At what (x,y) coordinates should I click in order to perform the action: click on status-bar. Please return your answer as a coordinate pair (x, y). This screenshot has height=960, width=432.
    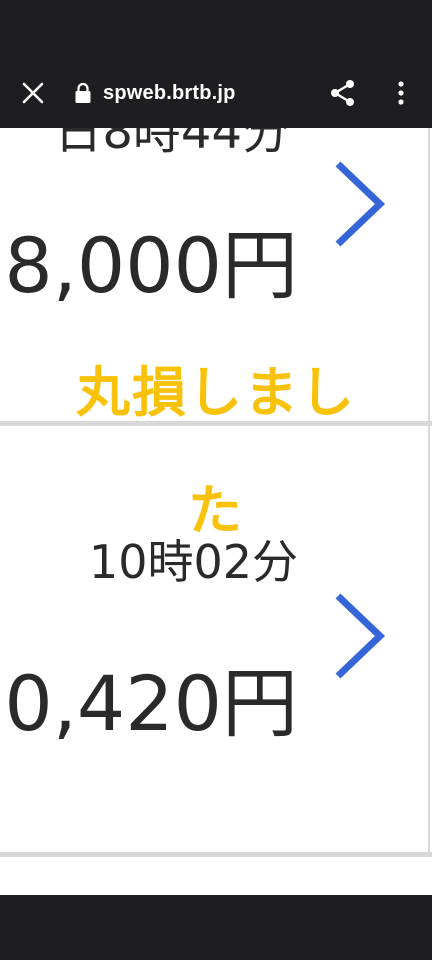
    Looking at the image, I should click on (216, 30).